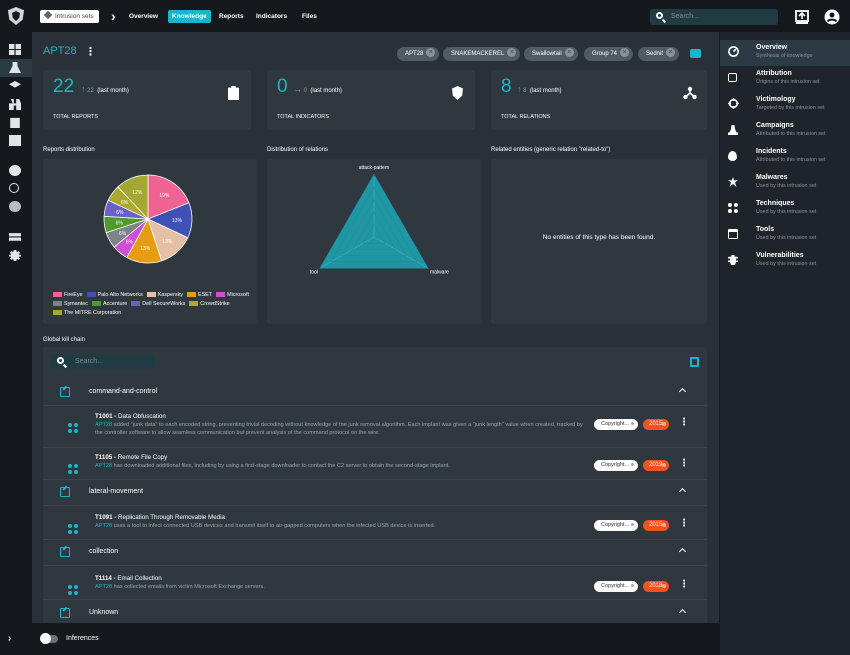  What do you see at coordinates (375, 392) in the screenshot?
I see `phase-command-and-control: command-and-control` at bounding box center [375, 392].